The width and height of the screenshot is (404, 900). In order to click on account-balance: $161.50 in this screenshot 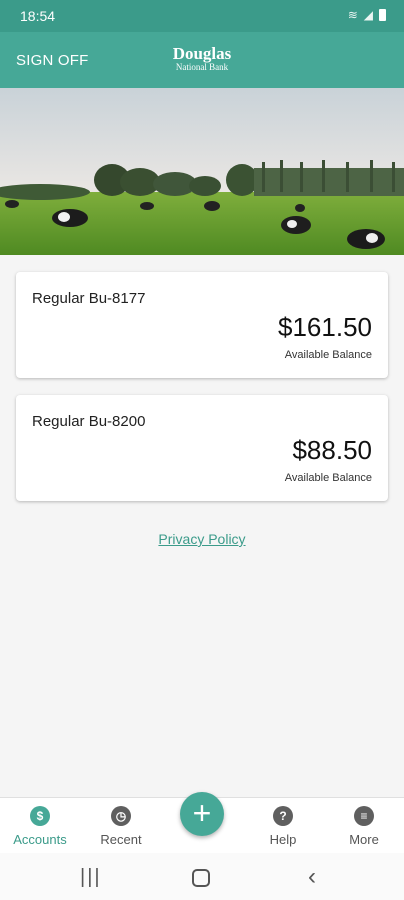, I will do `click(325, 327)`.